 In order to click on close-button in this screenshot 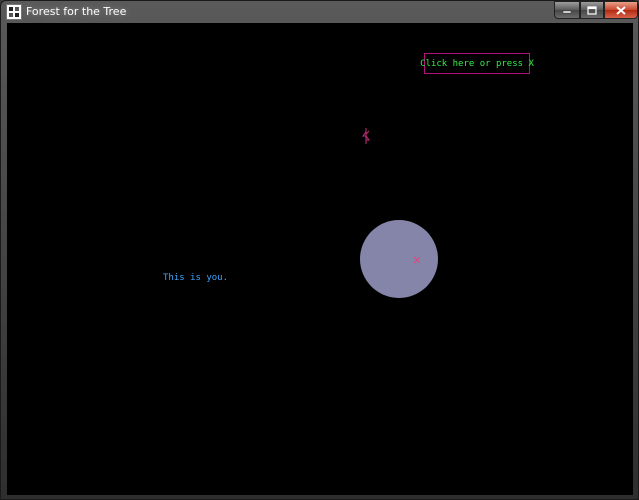, I will do `click(621, 10)`.